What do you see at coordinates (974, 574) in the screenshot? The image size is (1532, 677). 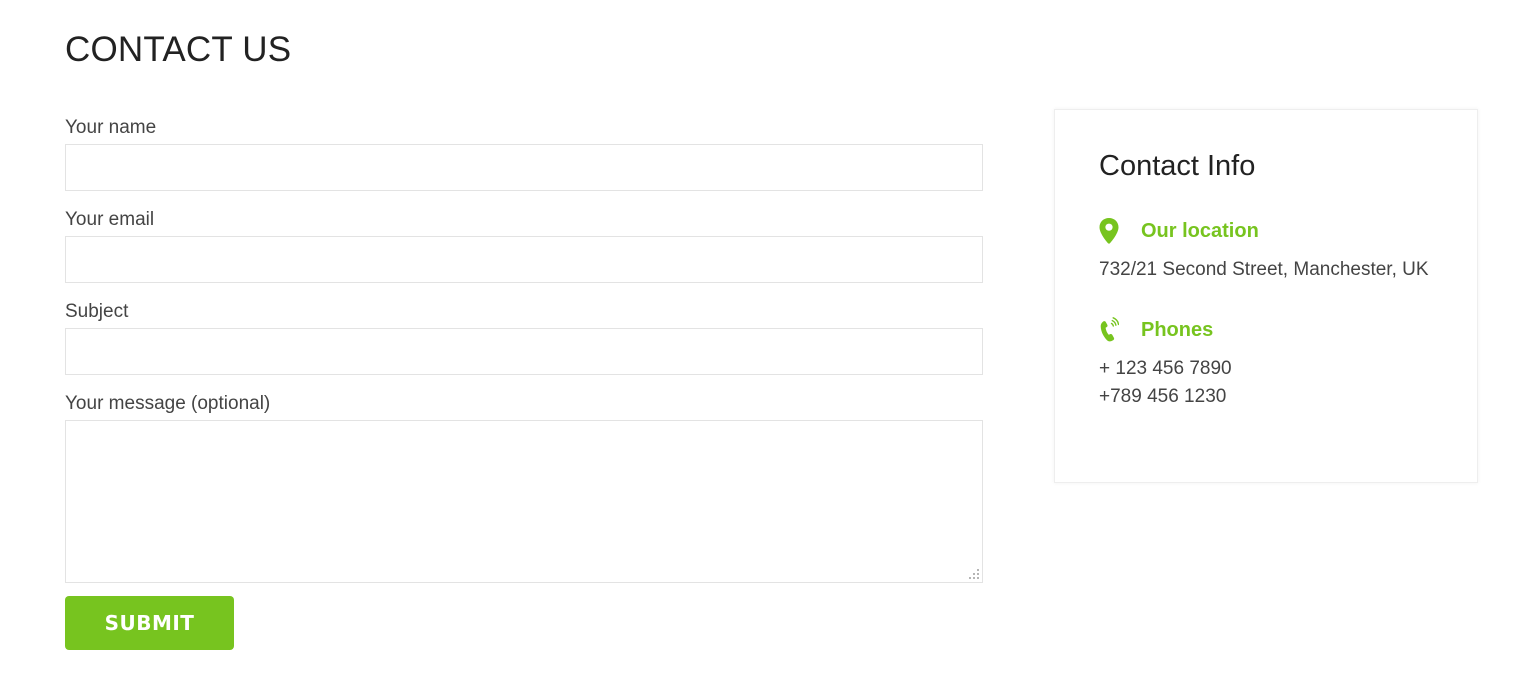 I see `resize-grip-icon` at bounding box center [974, 574].